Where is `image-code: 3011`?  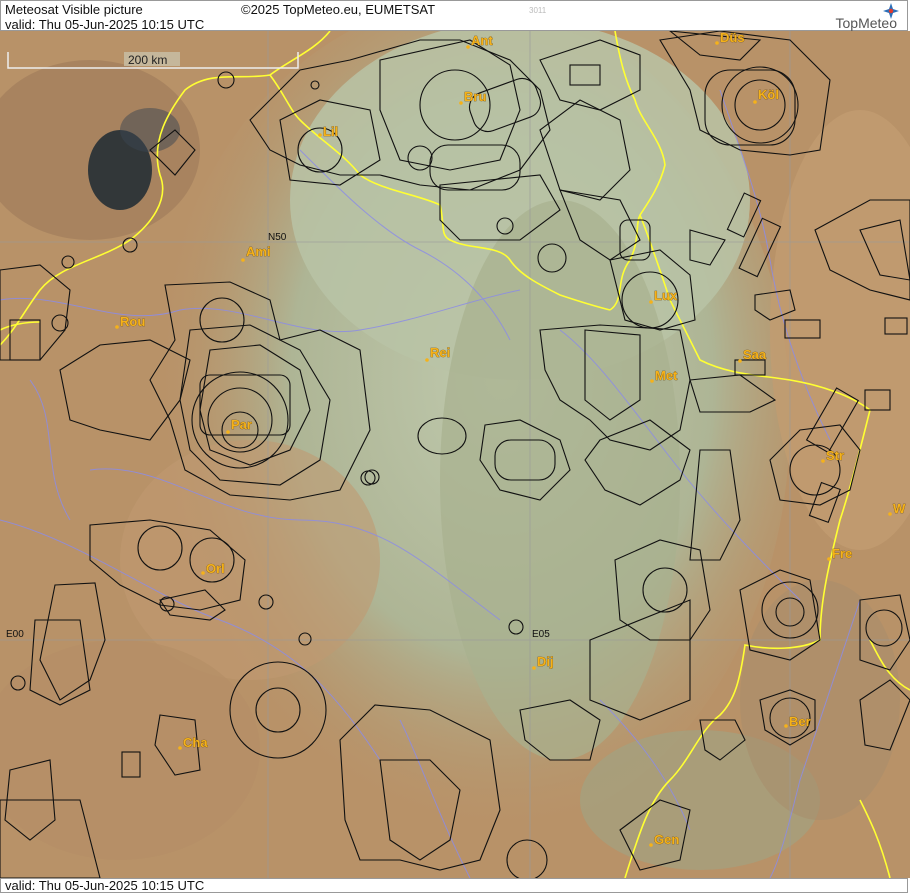 image-code: 3011 is located at coordinates (538, 10).